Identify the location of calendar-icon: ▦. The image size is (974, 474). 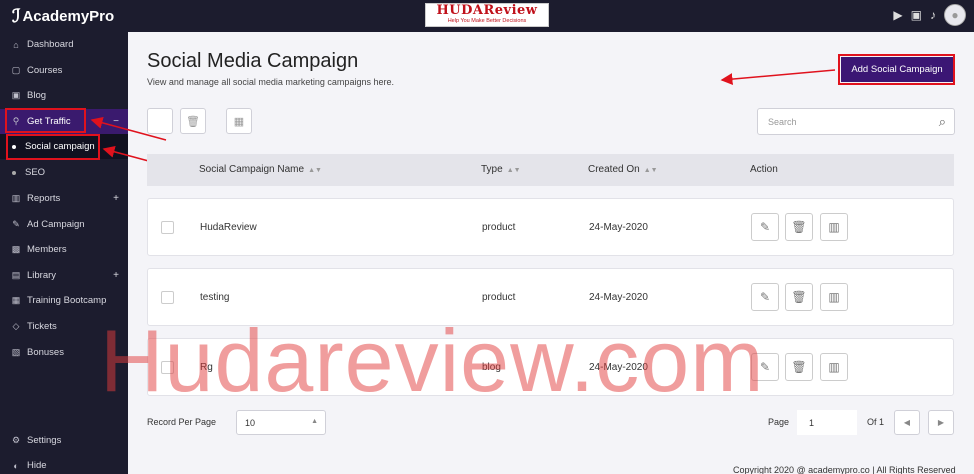
(239, 121).